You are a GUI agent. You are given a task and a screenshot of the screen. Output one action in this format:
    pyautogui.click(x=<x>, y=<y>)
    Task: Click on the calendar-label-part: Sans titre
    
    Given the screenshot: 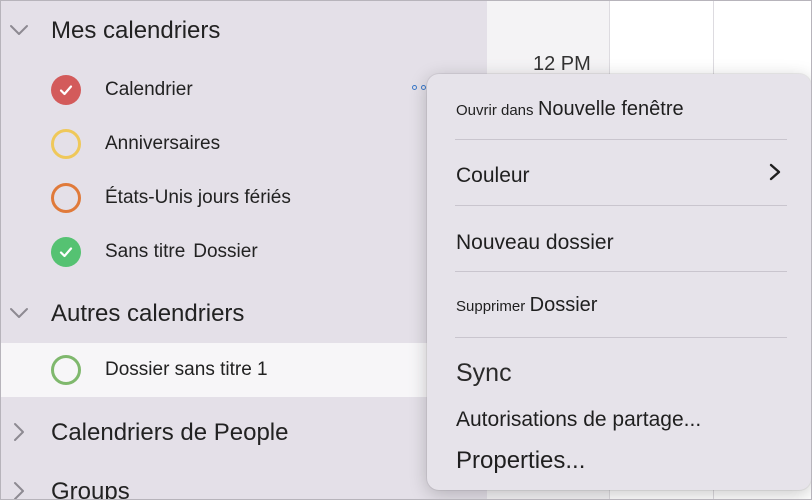 What is the action you would take?
    pyautogui.click(x=145, y=251)
    